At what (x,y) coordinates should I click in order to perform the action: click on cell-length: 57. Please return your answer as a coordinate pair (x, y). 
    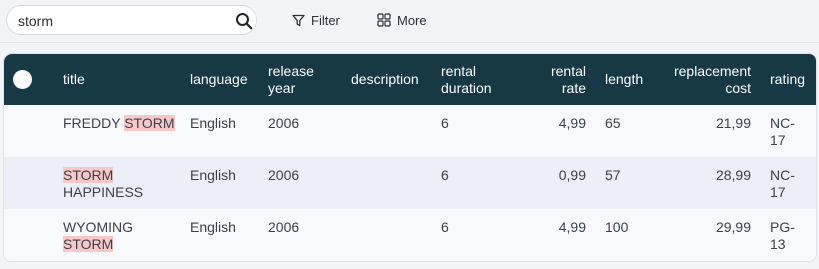
    Looking at the image, I should click on (613, 175).